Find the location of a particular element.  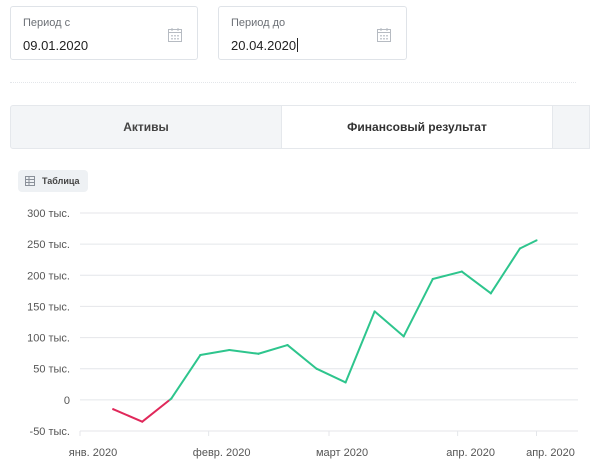

y-tick-label: -50 тыс. is located at coordinates (50, 432).